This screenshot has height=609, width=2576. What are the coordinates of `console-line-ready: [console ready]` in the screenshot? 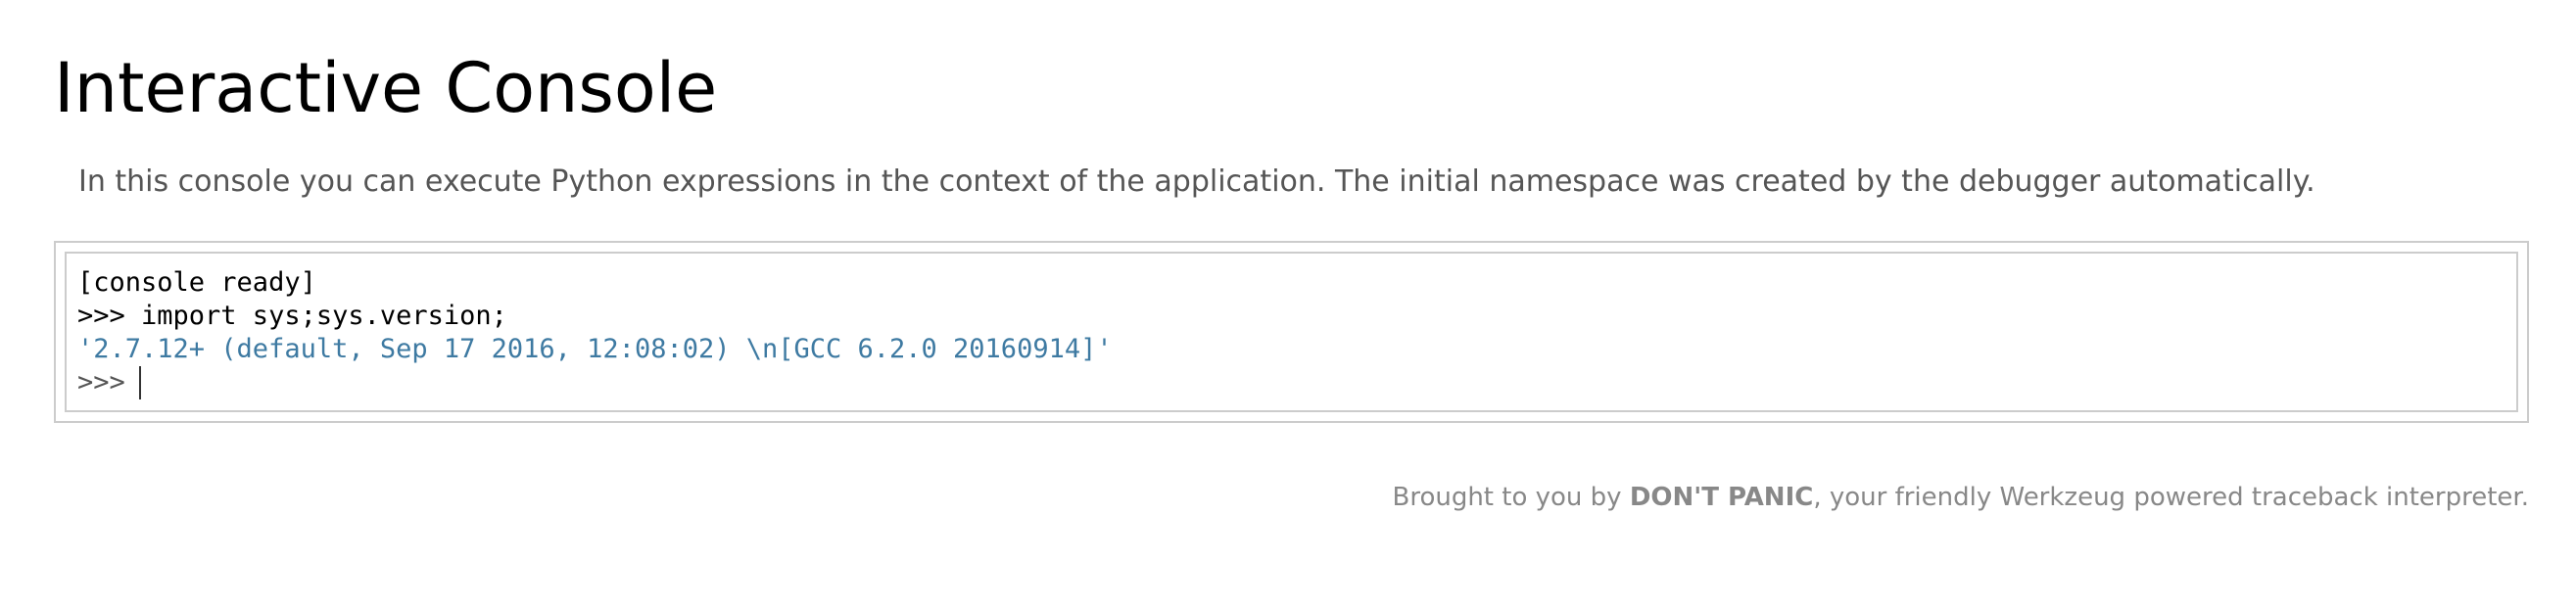 It's located at (197, 283).